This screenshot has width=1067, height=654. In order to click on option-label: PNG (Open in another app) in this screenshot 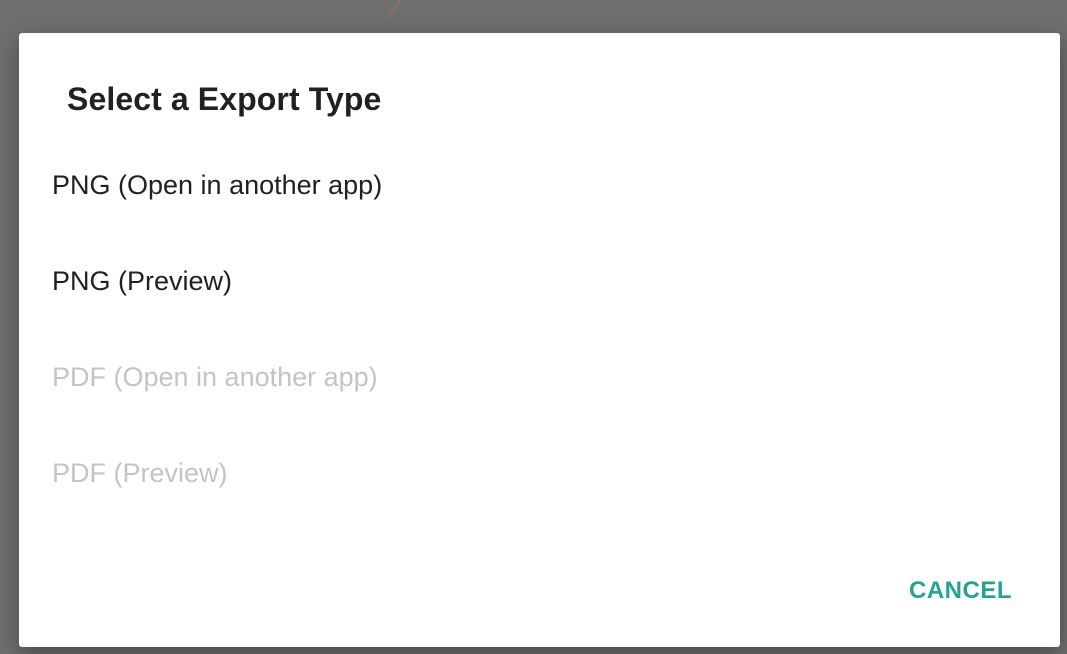, I will do `click(217, 185)`.